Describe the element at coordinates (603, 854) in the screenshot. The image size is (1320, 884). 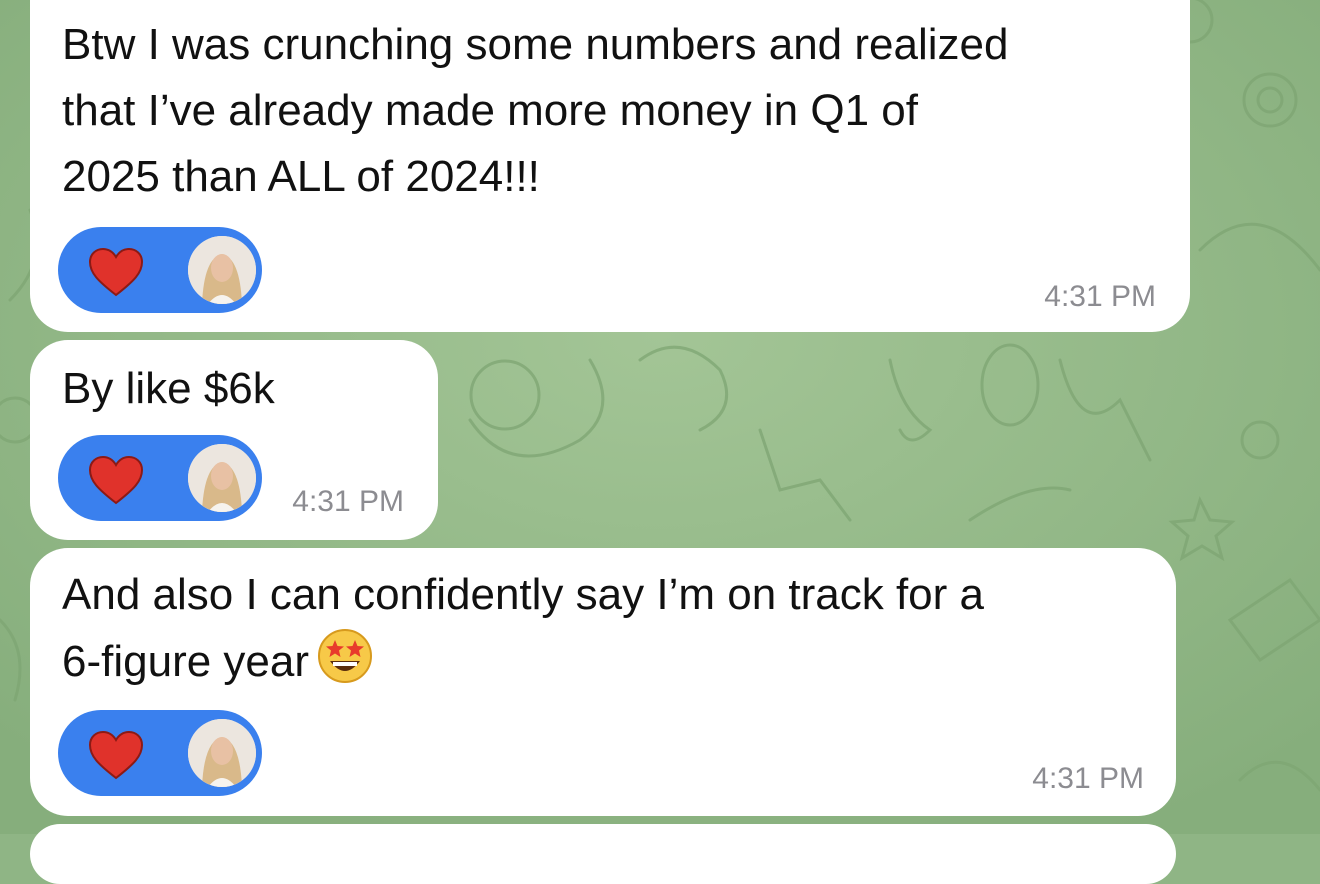
I see `message-bubble-partial` at that location.